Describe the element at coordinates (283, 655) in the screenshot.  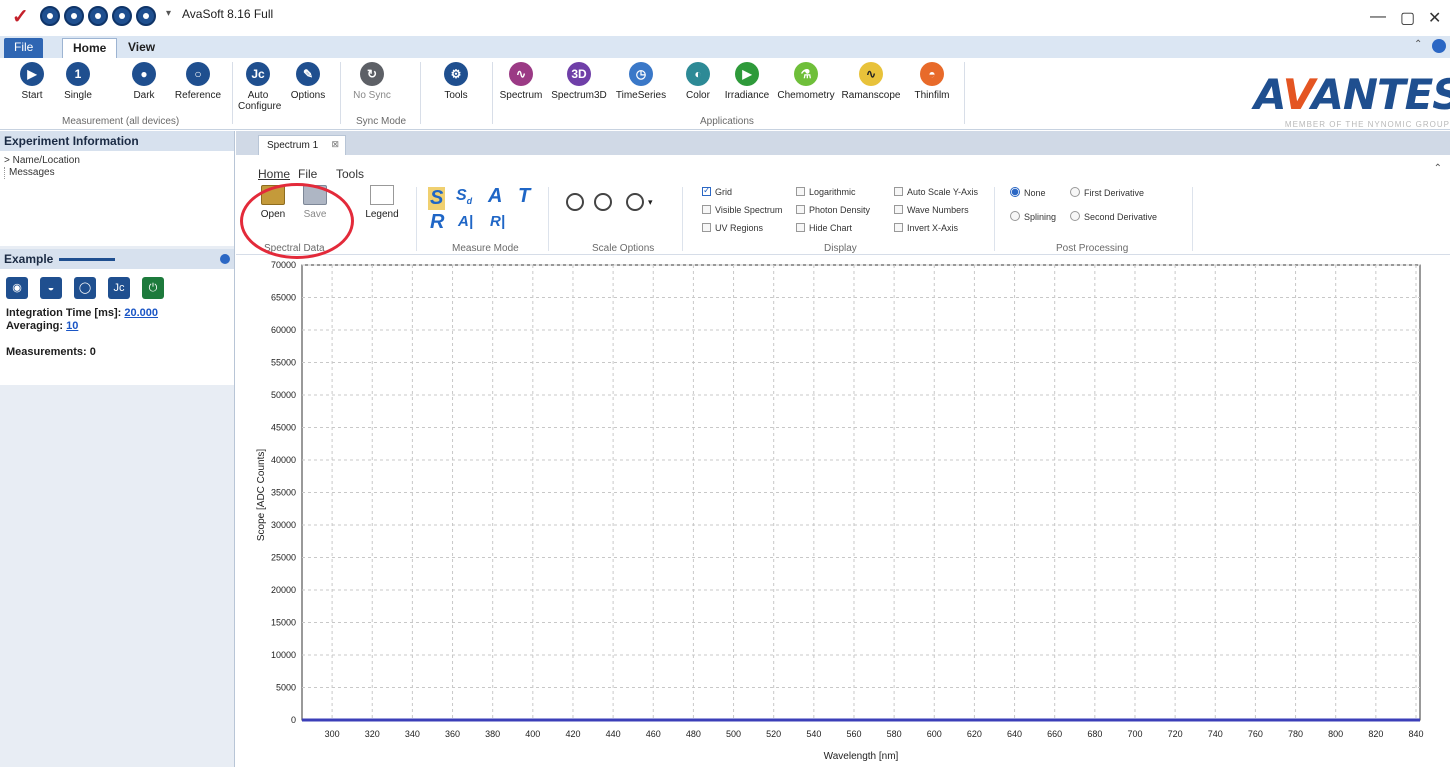
I see `y-tick-label: 10000` at that location.